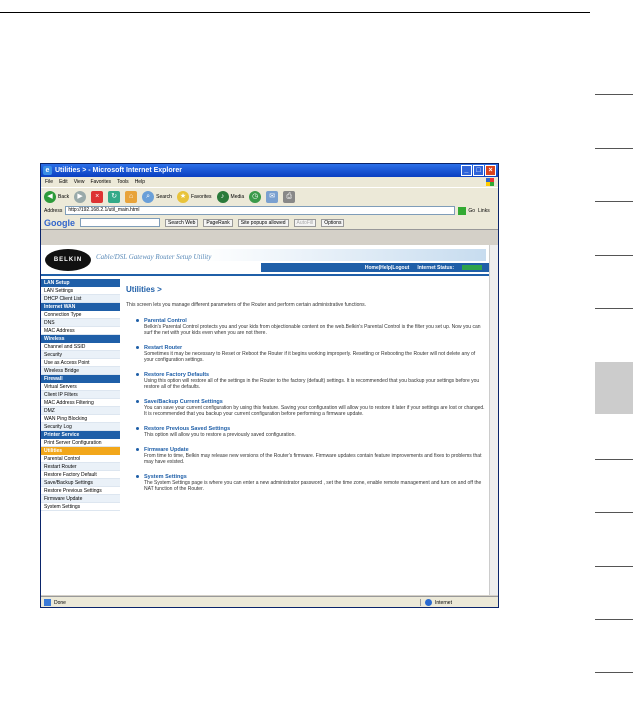 The width and height of the screenshot is (633, 724). I want to click on back-button: ◀ Back, so click(56, 196).